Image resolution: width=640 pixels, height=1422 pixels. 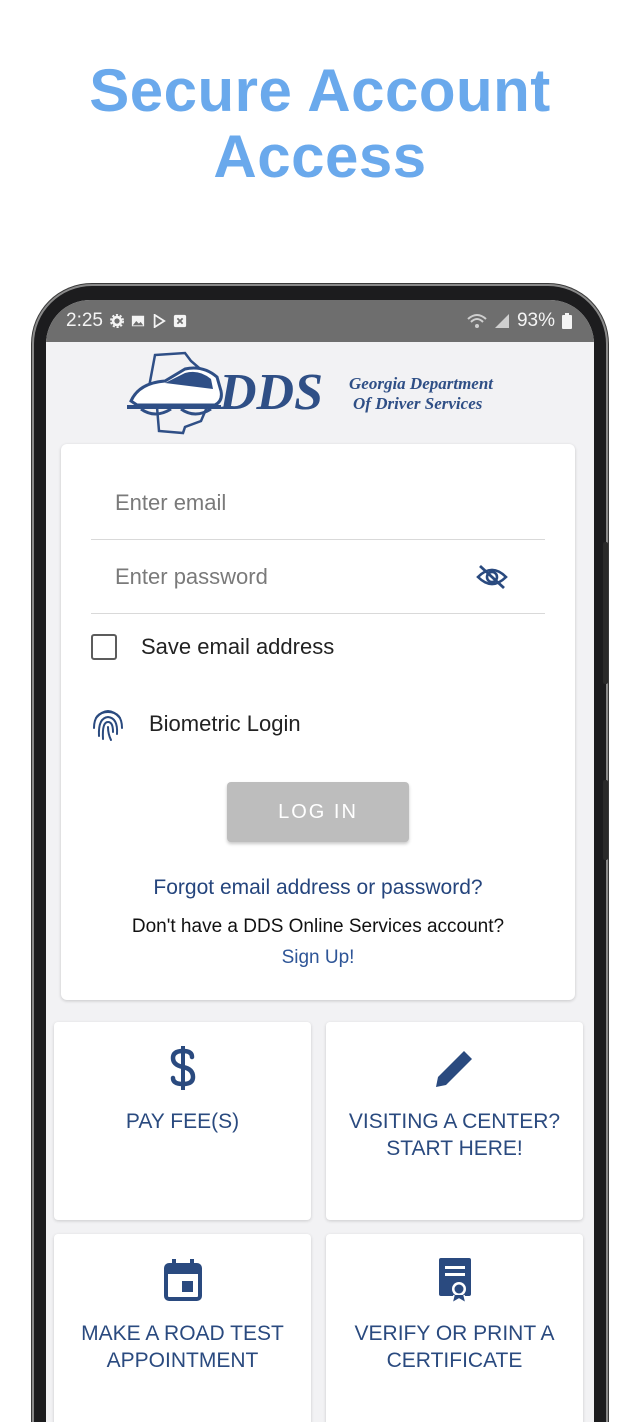 What do you see at coordinates (182, 1347) in the screenshot?
I see `tile-road-test-label: MAKE A ROAD TEST APPOINTMENT` at bounding box center [182, 1347].